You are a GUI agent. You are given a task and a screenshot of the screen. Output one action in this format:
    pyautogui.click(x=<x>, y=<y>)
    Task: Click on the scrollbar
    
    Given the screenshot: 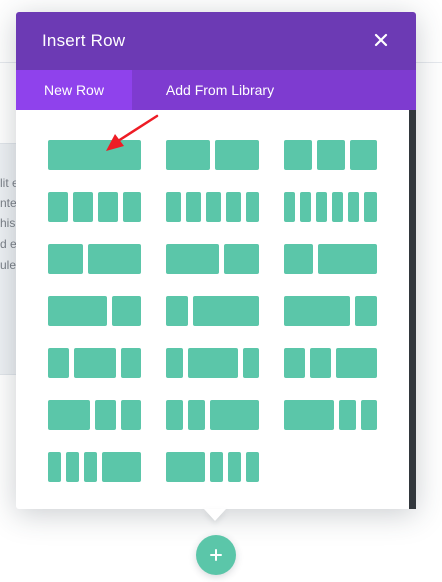 What is the action you would take?
    pyautogui.click(x=412, y=309)
    